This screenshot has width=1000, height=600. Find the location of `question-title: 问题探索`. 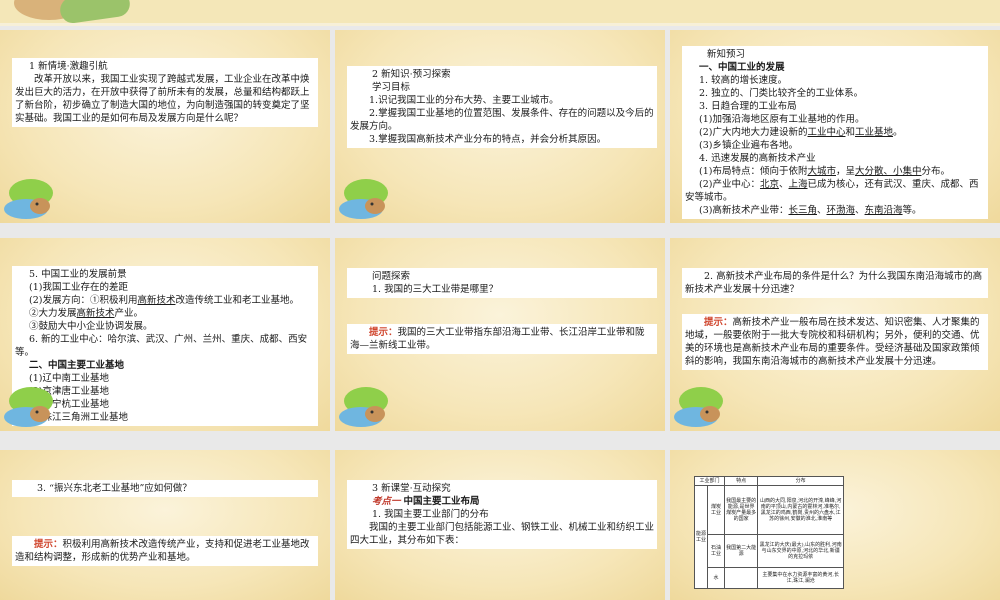

question-title: 问题探索 is located at coordinates (391, 276).